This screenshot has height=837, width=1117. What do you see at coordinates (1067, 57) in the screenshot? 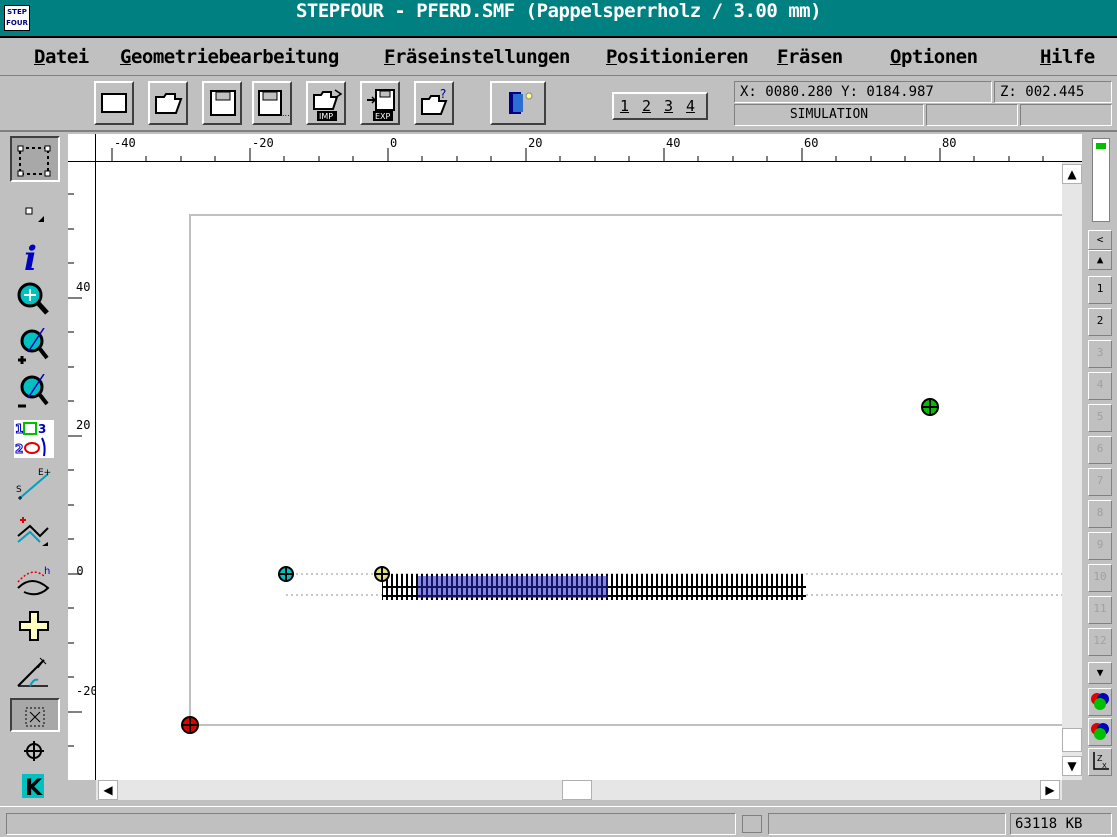
I see `menu-hilfe: Hilfe` at bounding box center [1067, 57].